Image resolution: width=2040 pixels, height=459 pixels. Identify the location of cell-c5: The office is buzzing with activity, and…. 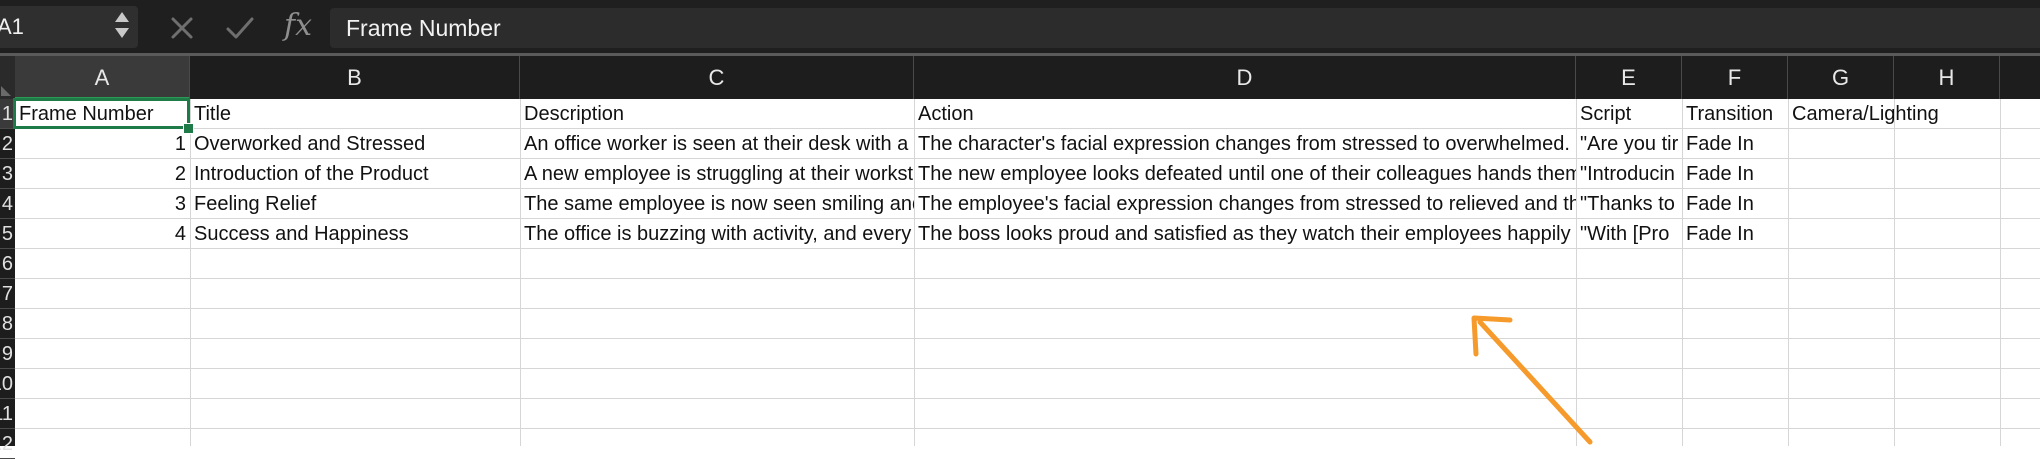
(717, 234).